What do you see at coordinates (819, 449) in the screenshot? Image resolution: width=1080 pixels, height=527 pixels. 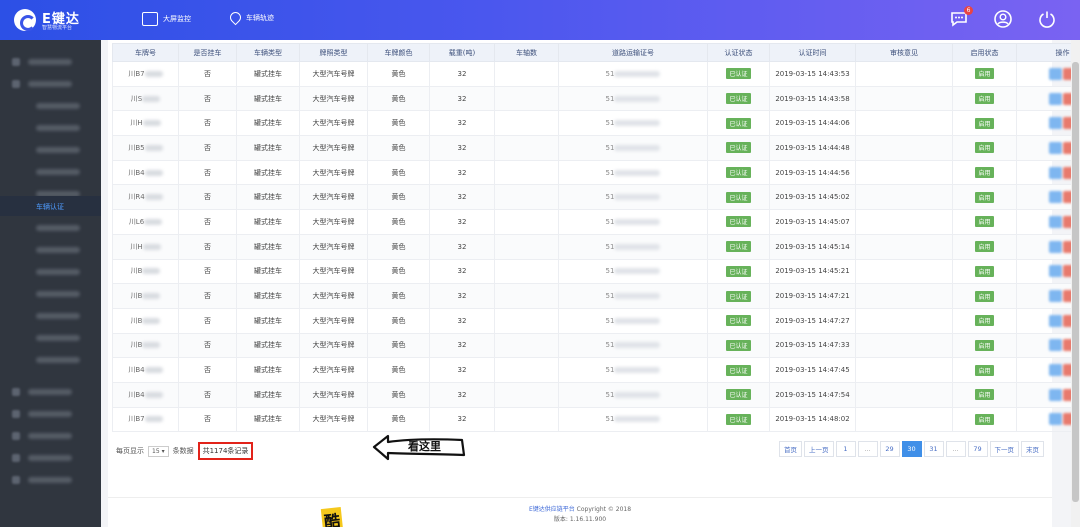 I see `prev-page-button: 上一页` at bounding box center [819, 449].